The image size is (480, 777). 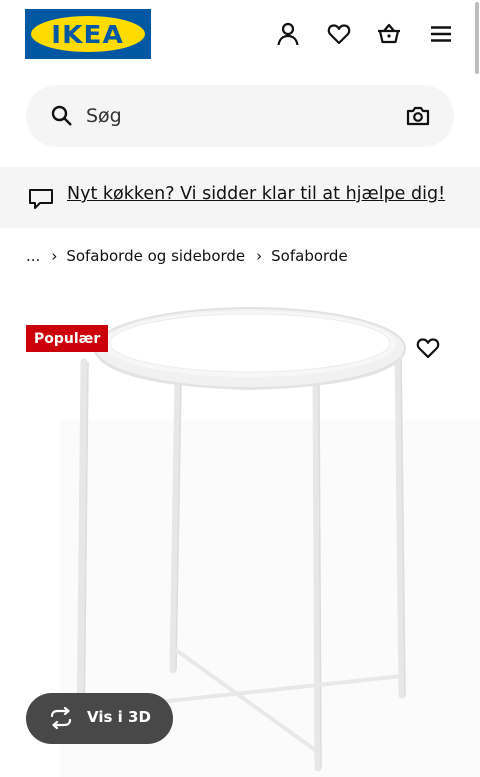 I want to click on popular-badge: Populær, so click(x=67, y=338).